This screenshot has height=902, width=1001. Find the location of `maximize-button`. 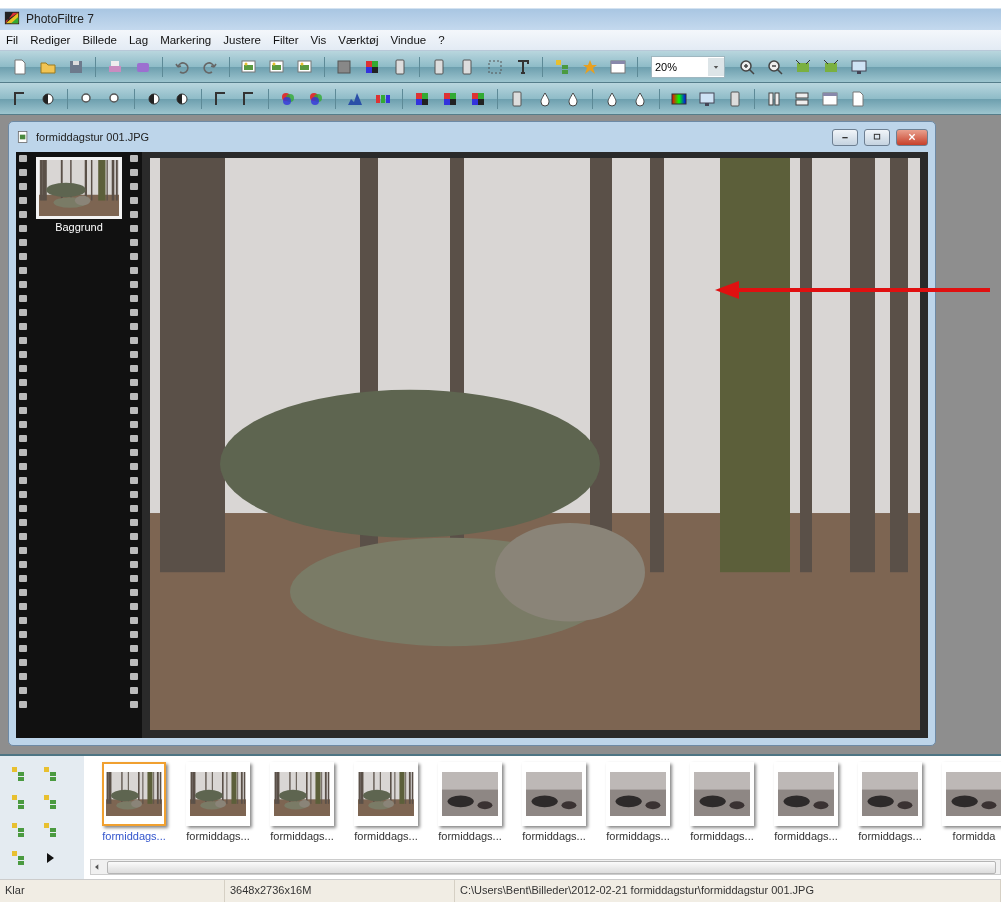

maximize-button is located at coordinates (877, 137).